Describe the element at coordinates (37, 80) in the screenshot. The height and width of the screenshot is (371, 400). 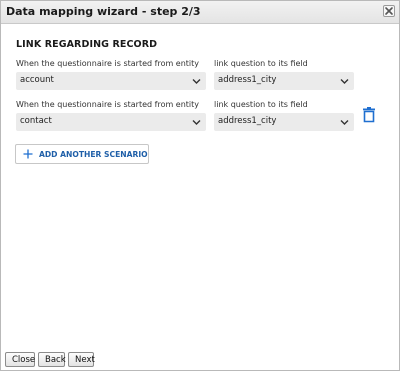
I see `entity-select-value: account` at that location.